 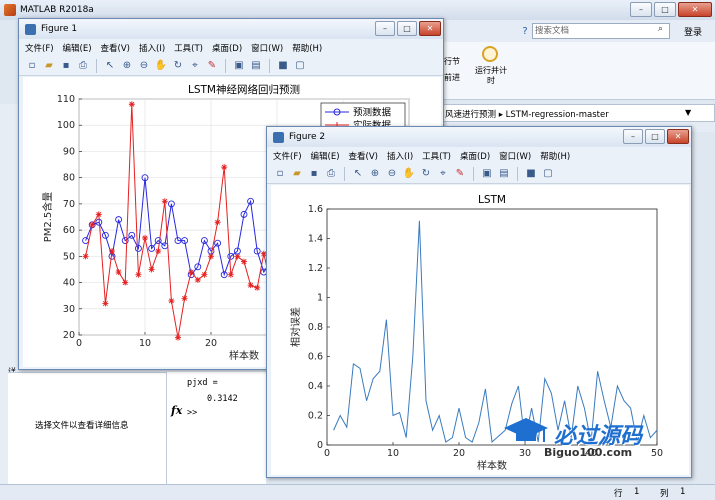 I want to click on cmd-variable: pjxd =, so click(x=202, y=383).